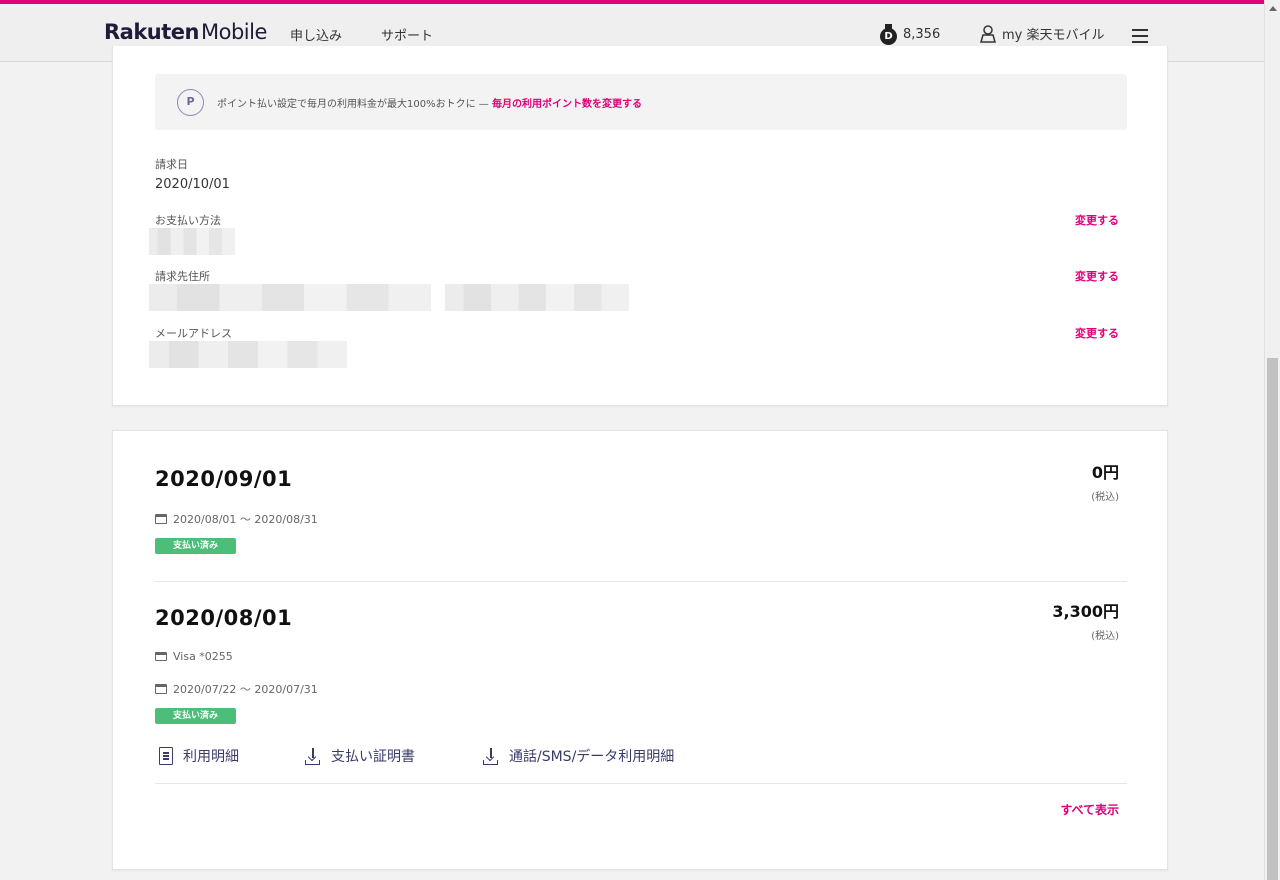 The height and width of the screenshot is (880, 1280). What do you see at coordinates (192, 241) in the screenshot?
I see `redacted-payment-method` at bounding box center [192, 241].